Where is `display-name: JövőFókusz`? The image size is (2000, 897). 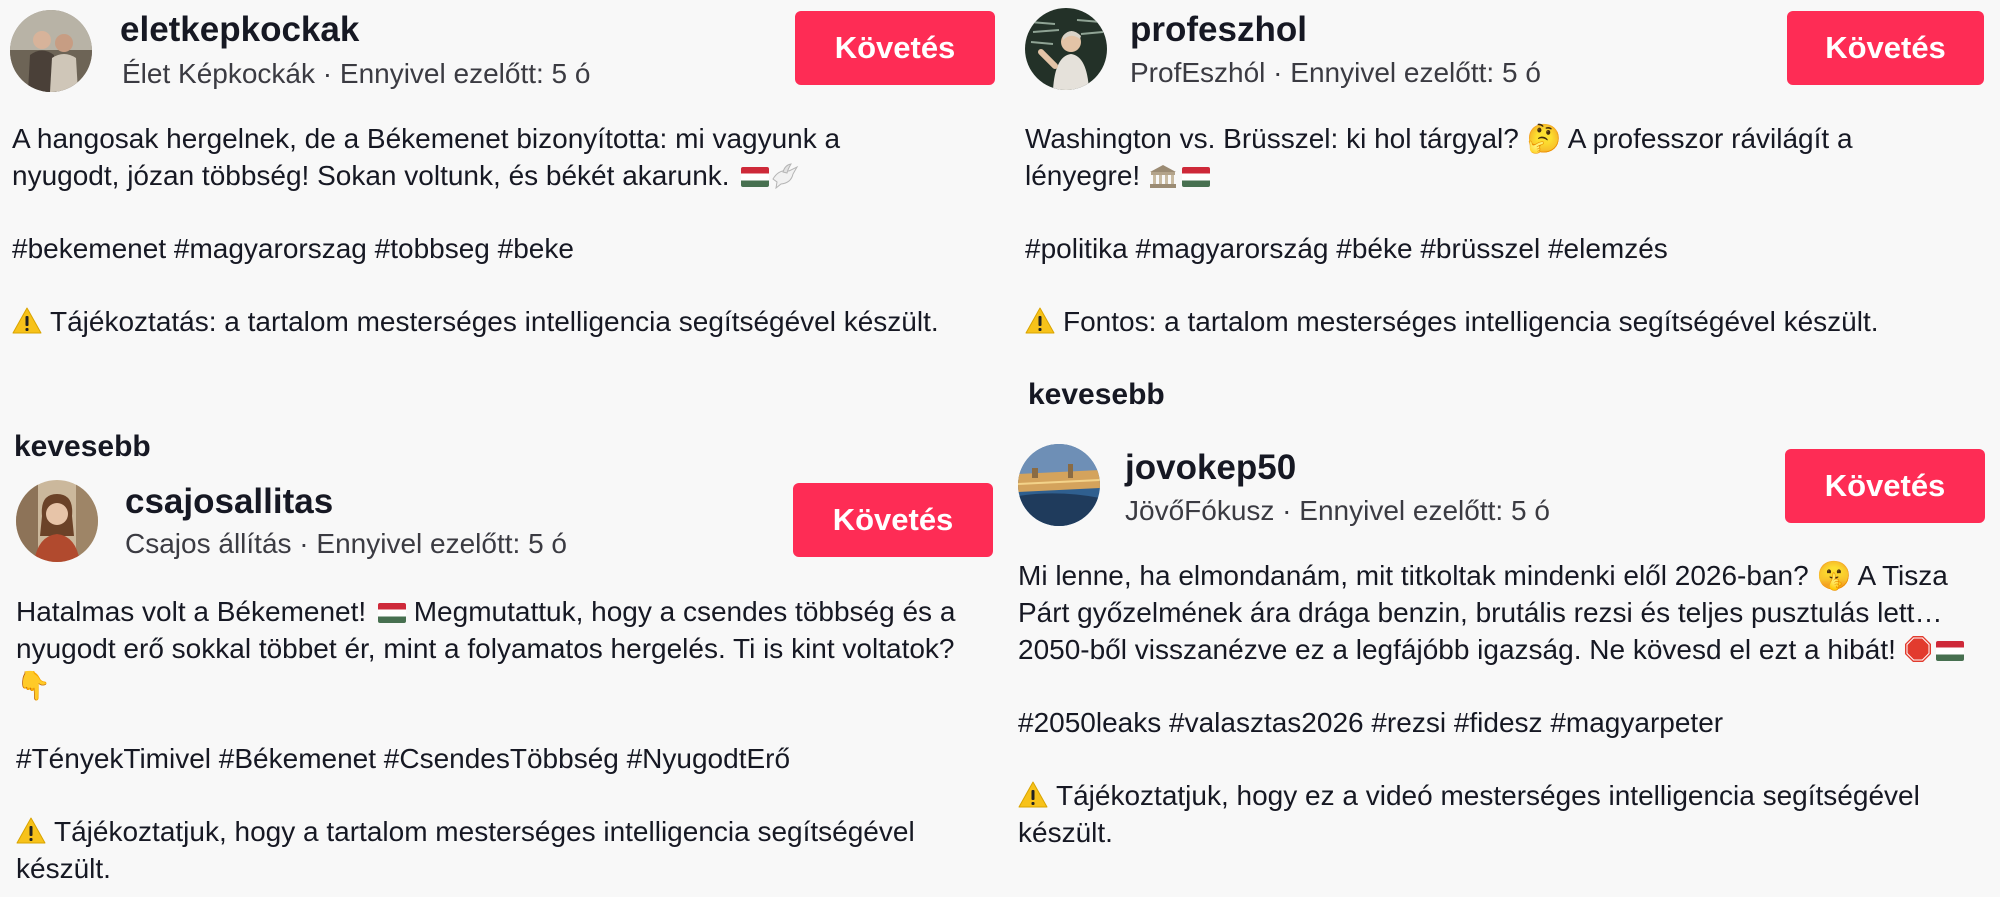 display-name: JövőFókusz is located at coordinates (1199, 510).